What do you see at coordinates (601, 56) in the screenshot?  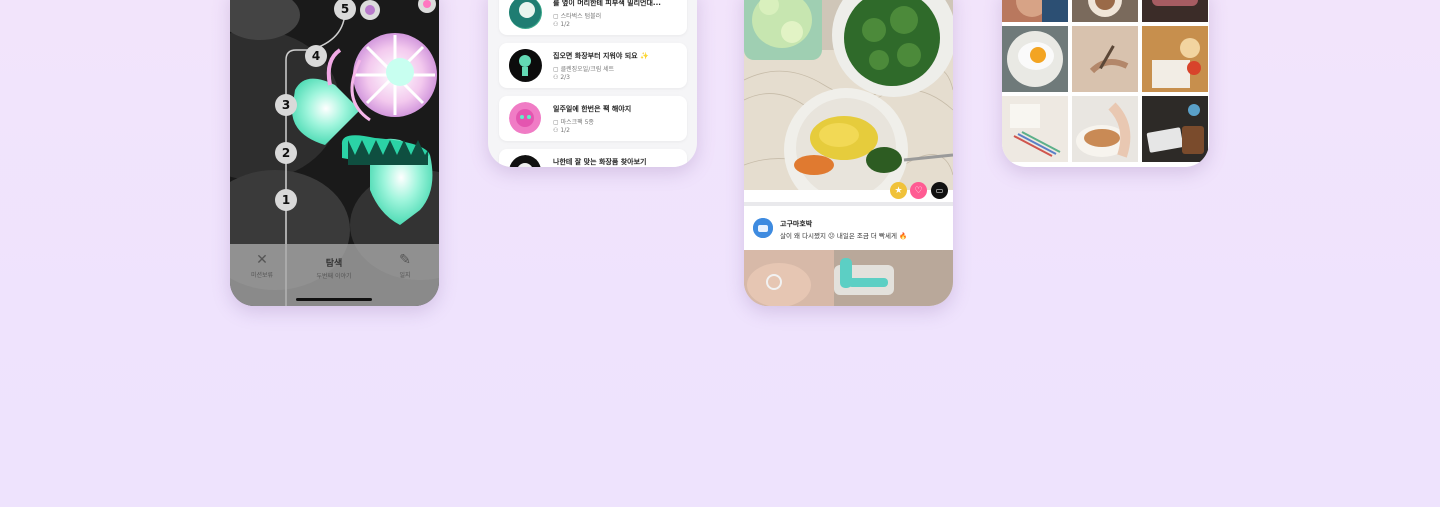 I see `mission-title: 집오면 화장부터 지워야 되요 ✨` at bounding box center [601, 56].